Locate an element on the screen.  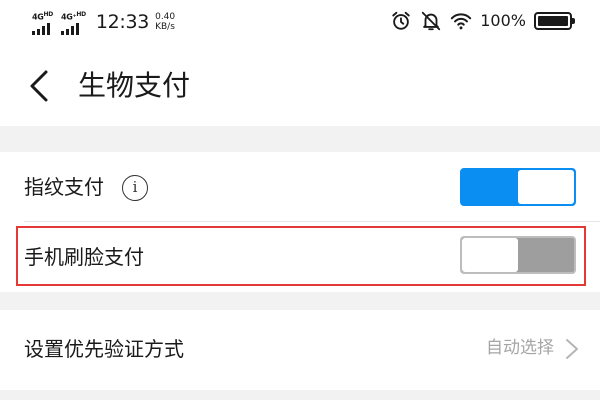
bell-off-icon is located at coordinates (431, 21).